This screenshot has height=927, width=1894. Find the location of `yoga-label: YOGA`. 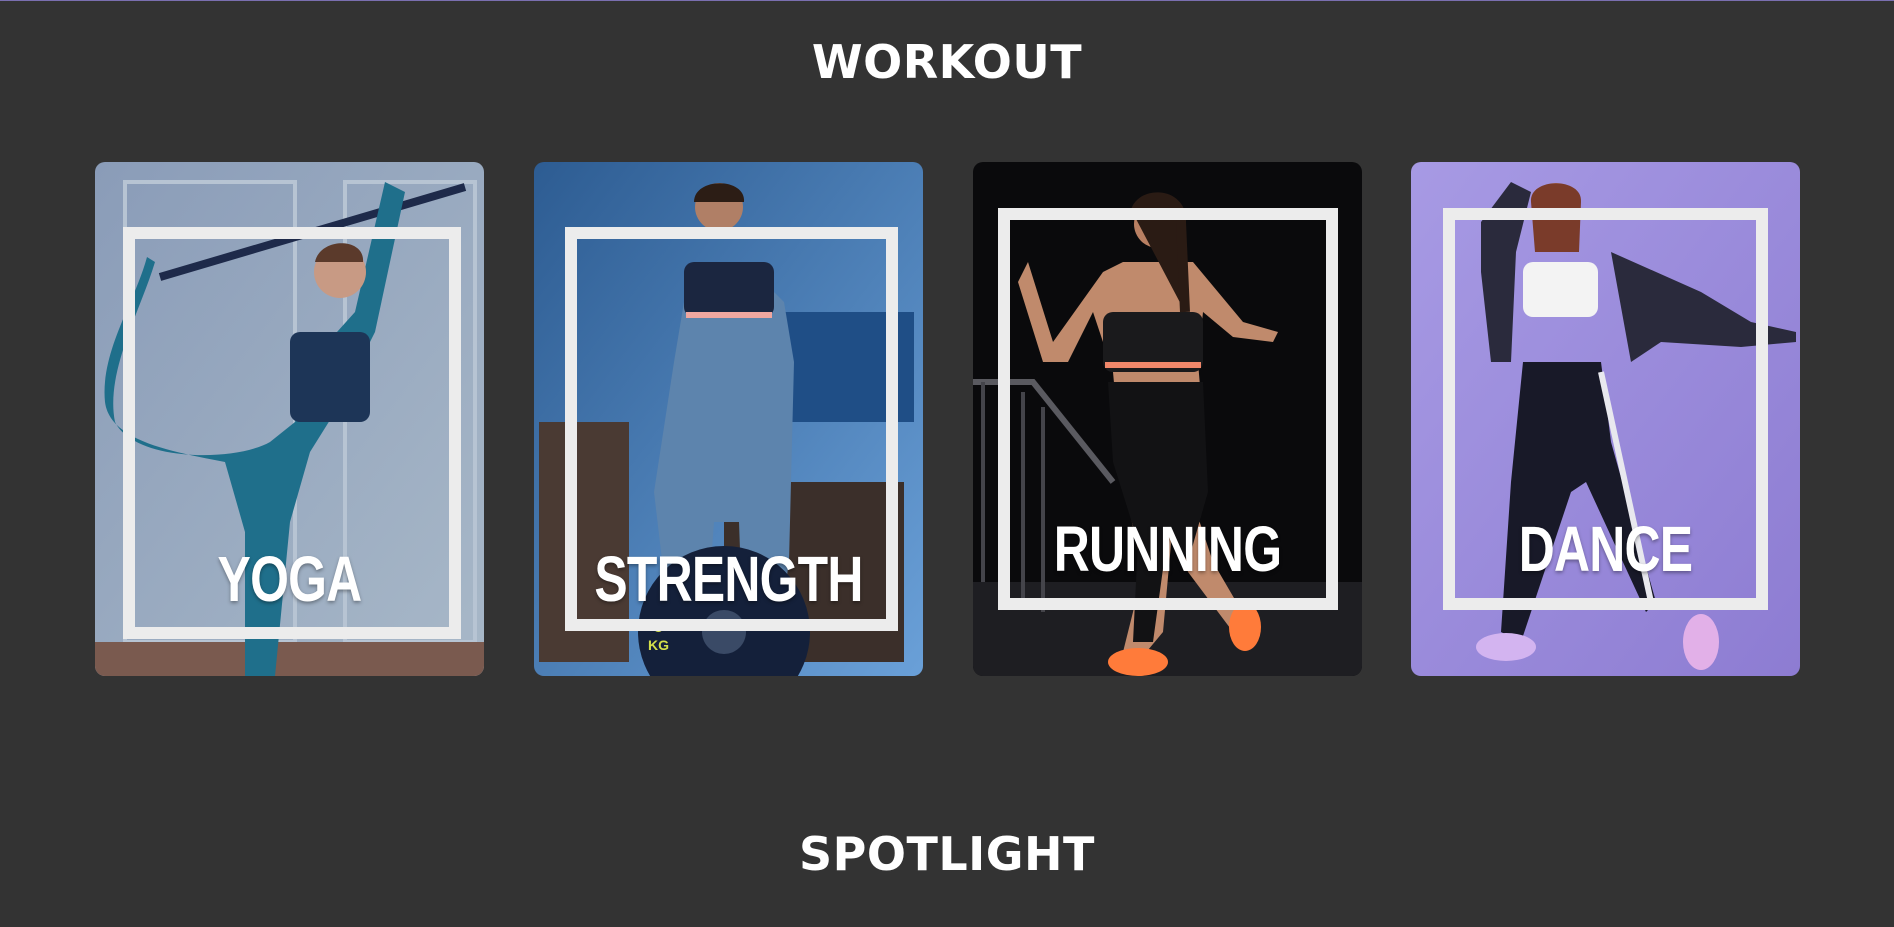

yoga-label: YOGA is located at coordinates (290, 579).